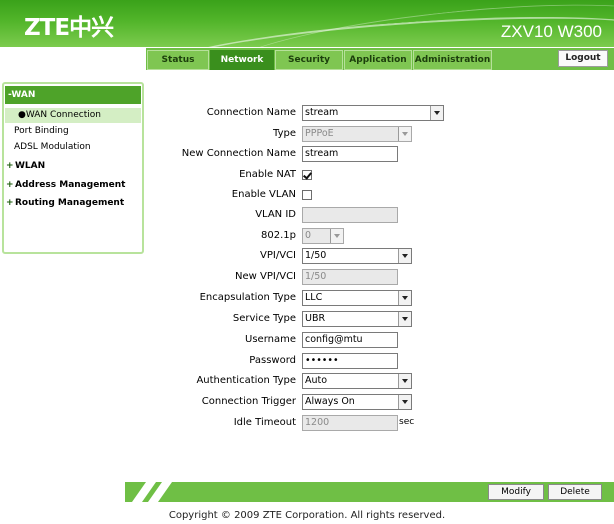 This screenshot has width=614, height=524. Describe the element at coordinates (265, 276) in the screenshot. I see `new-vpi-vci-label: New VPI/VCI` at that location.